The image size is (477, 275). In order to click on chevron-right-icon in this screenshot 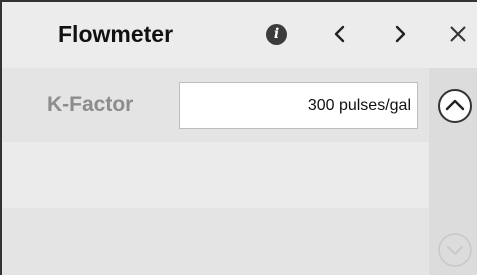, I will do `click(400, 34)`.